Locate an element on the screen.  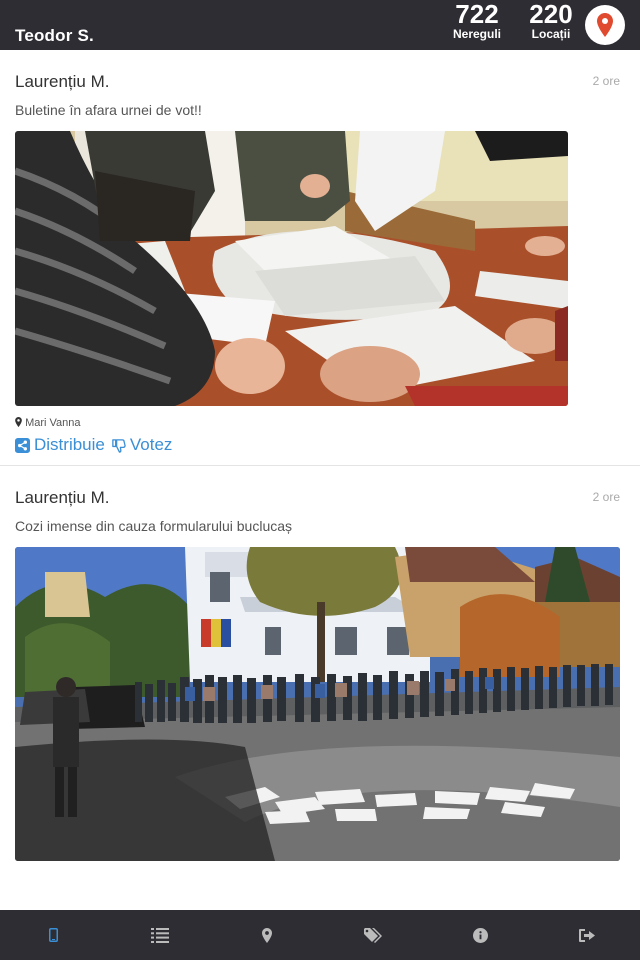
share-button: Distribuie is located at coordinates (60, 445).